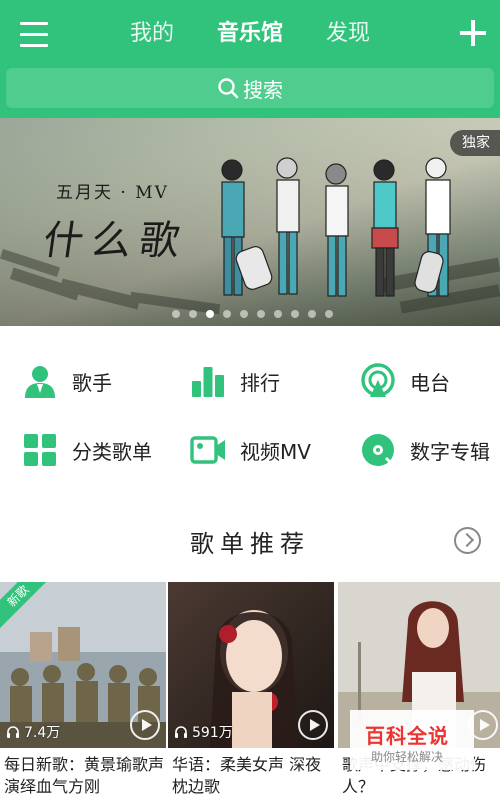 Image resolution: width=500 pixels, height=795 pixels. Describe the element at coordinates (378, 380) in the screenshot. I see `radio-icon` at that location.